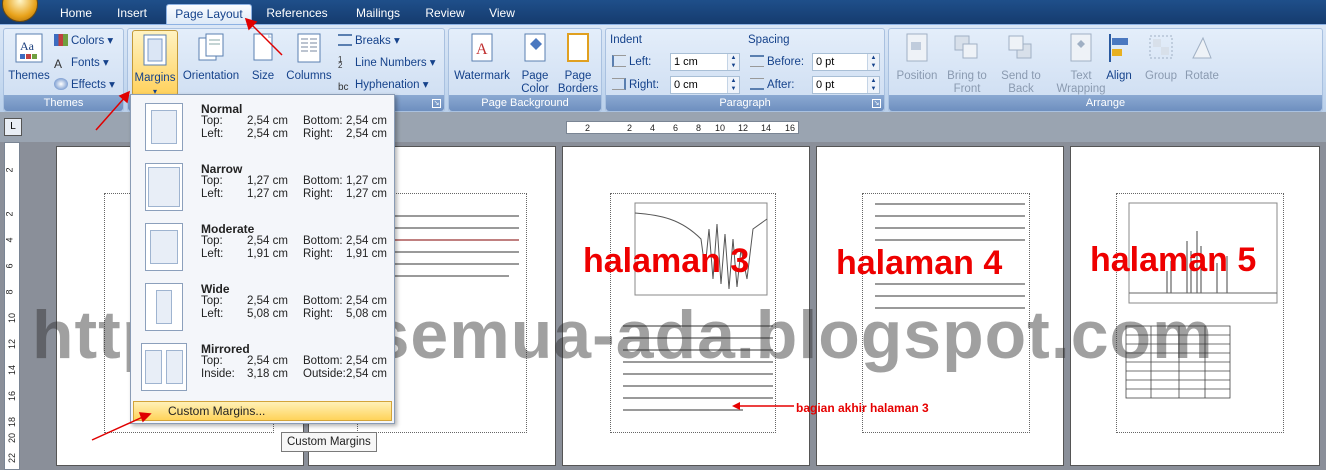 This screenshot has height=470, width=1326. Describe the element at coordinates (118, 428) in the screenshot. I see `arrow-to-custom-margins` at that location.